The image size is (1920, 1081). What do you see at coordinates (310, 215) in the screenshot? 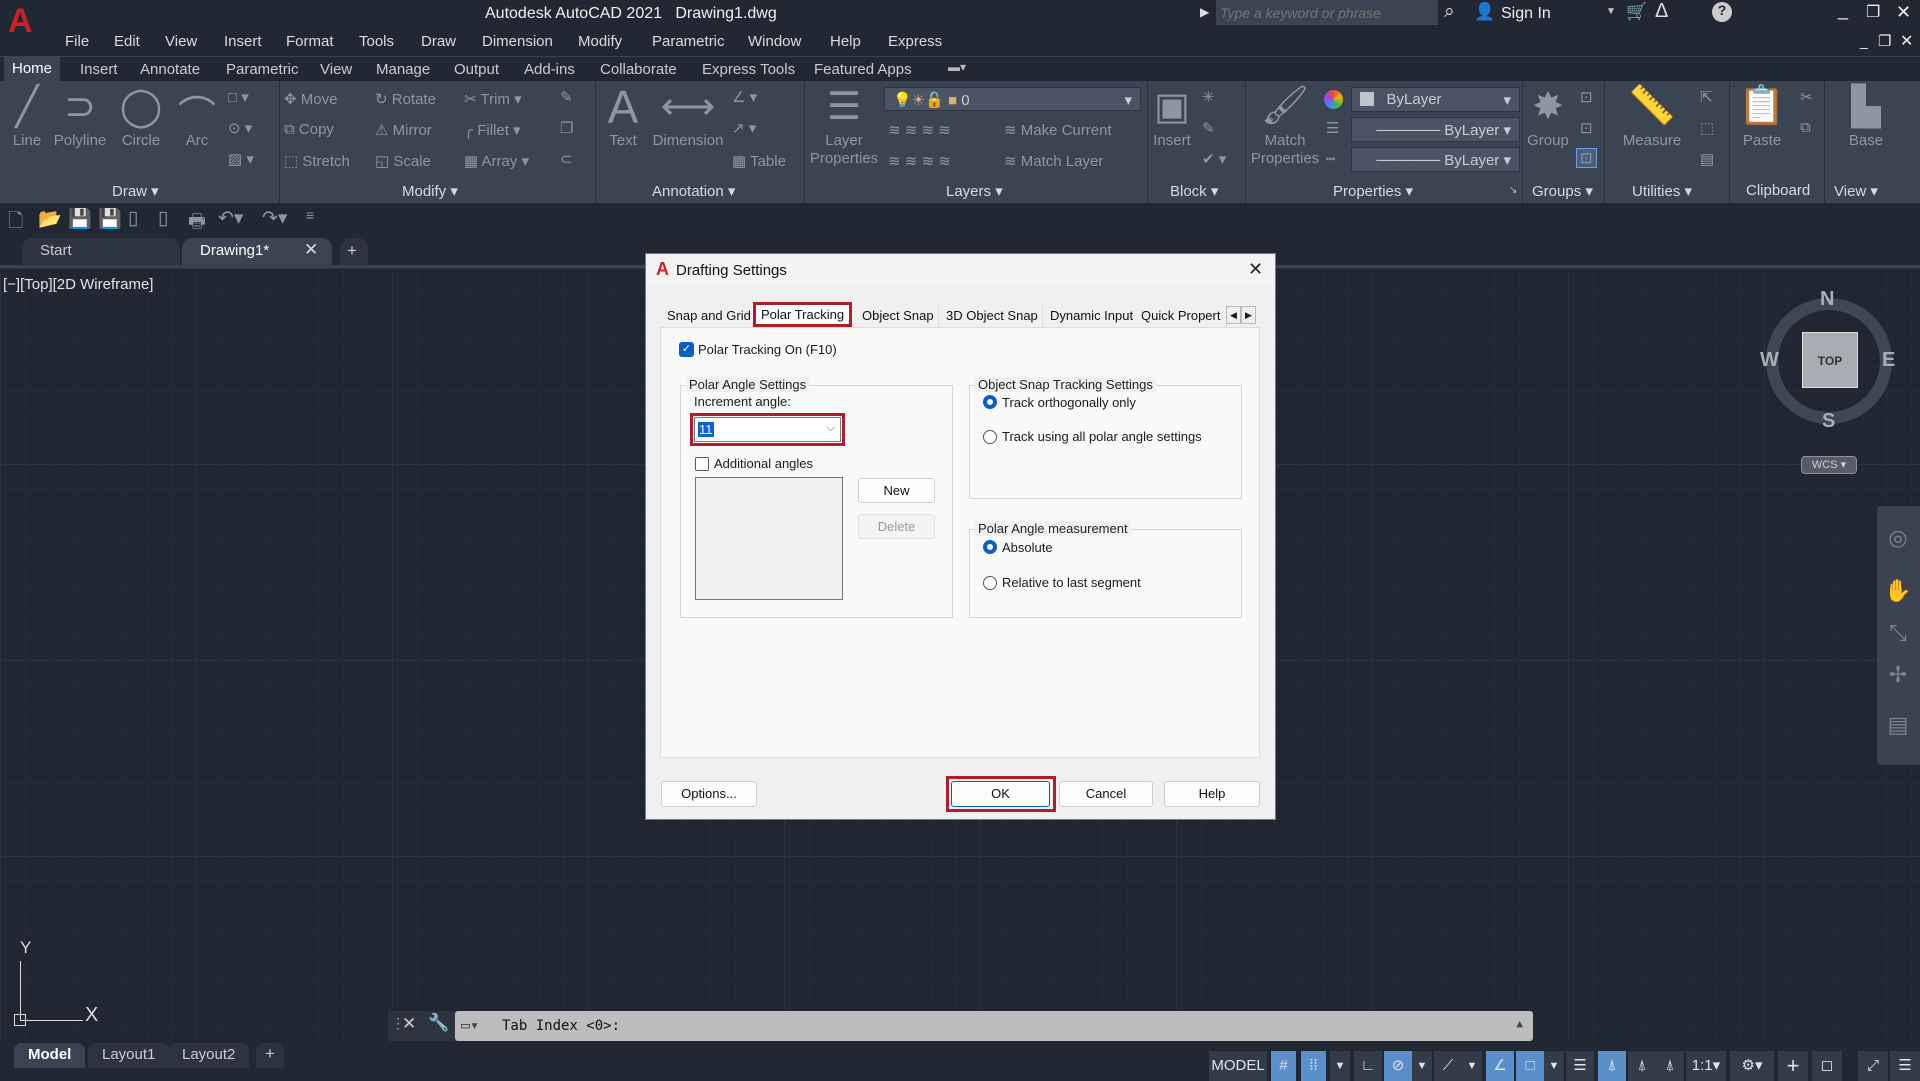
I see `customize-qat-icon: ≡` at bounding box center [310, 215].